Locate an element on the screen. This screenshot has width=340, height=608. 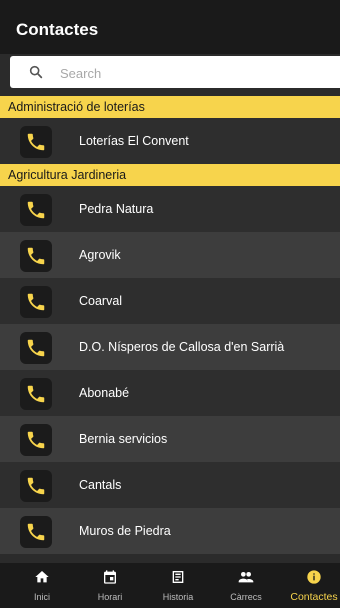
contact-name: Cantals is located at coordinates (100, 485).